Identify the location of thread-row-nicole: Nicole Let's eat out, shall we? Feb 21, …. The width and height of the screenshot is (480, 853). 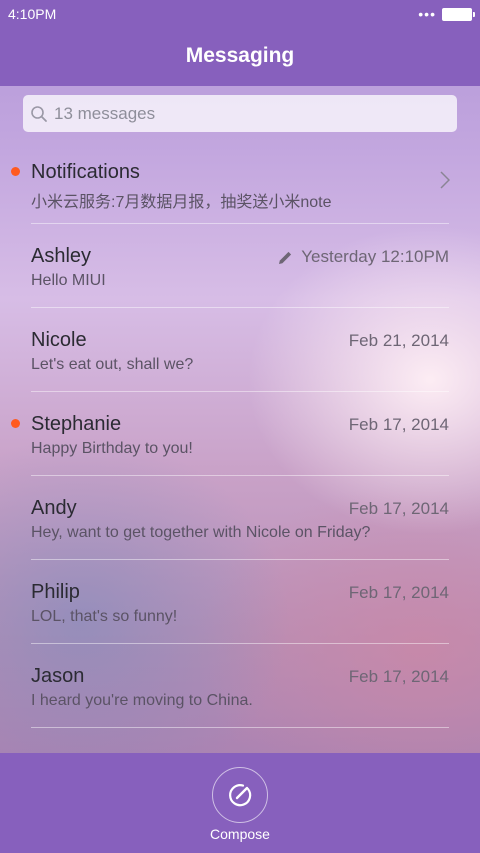
(240, 350).